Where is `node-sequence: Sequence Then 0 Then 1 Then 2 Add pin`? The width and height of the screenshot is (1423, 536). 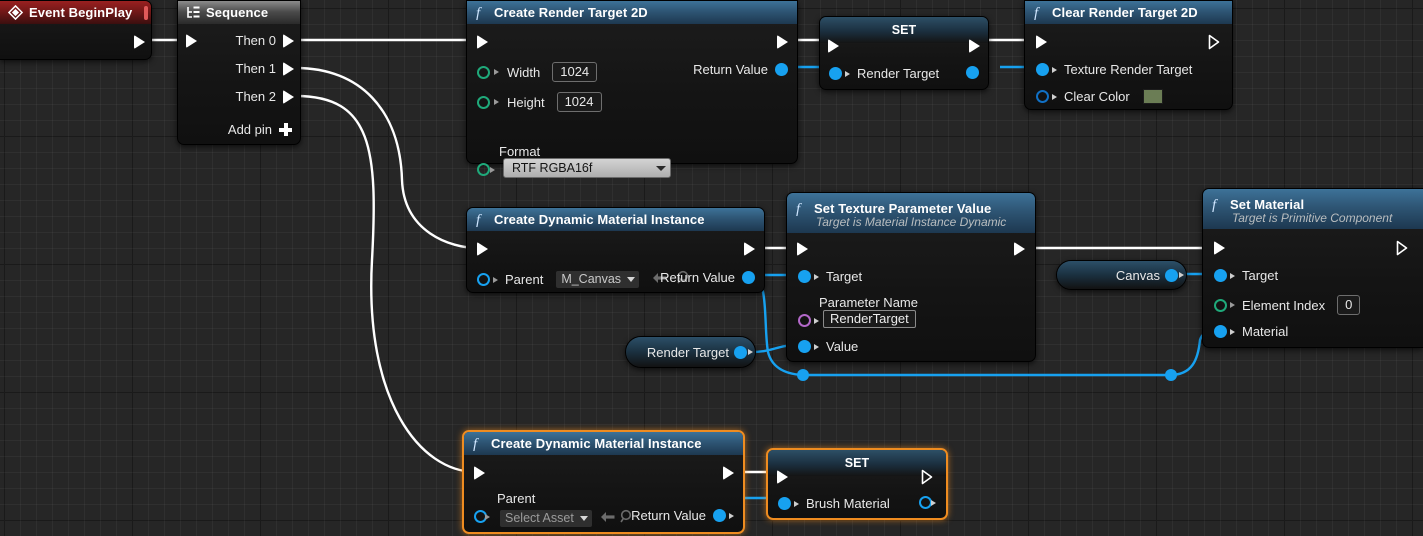 node-sequence: Sequence Then 0 Then 1 Then 2 Add pin is located at coordinates (239, 72).